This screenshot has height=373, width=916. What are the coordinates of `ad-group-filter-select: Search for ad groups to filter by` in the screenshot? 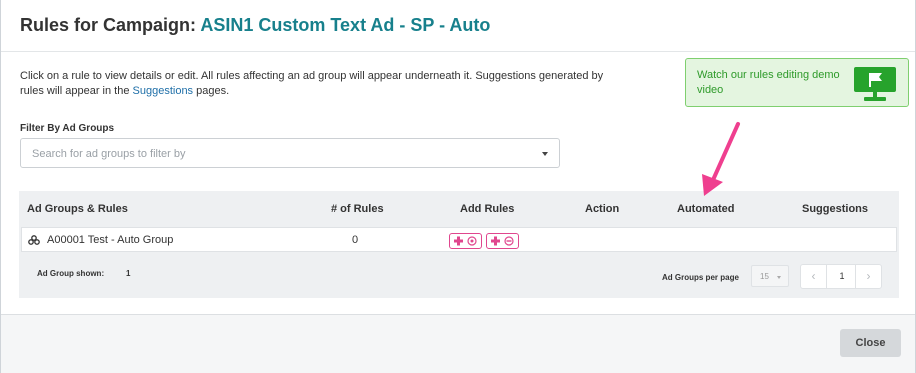 It's located at (290, 153).